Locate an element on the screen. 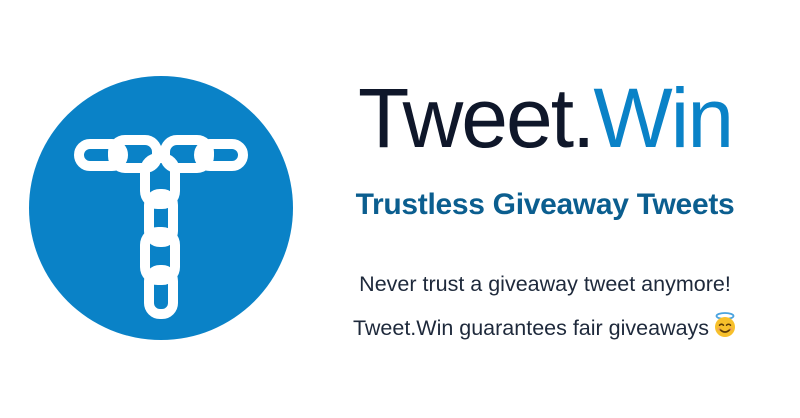 Image resolution: width=800 pixels, height=418 pixels. description-line-2-text: Tweet.Win guarantees fair giveaways is located at coordinates (531, 328).